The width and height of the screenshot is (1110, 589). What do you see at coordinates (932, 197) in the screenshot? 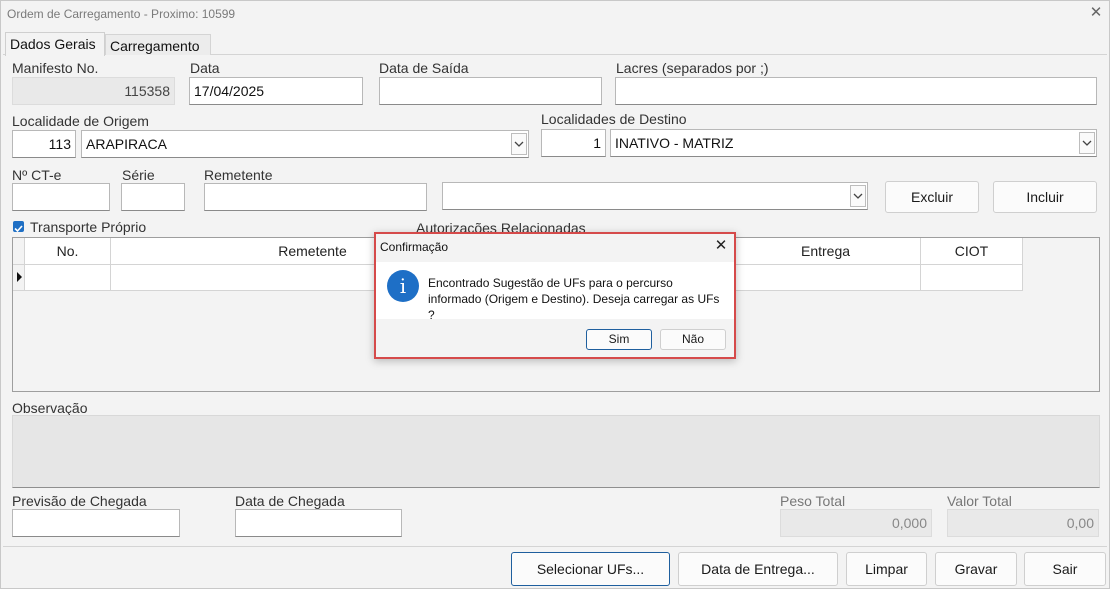
I see `excluir-button: Excluir` at bounding box center [932, 197].